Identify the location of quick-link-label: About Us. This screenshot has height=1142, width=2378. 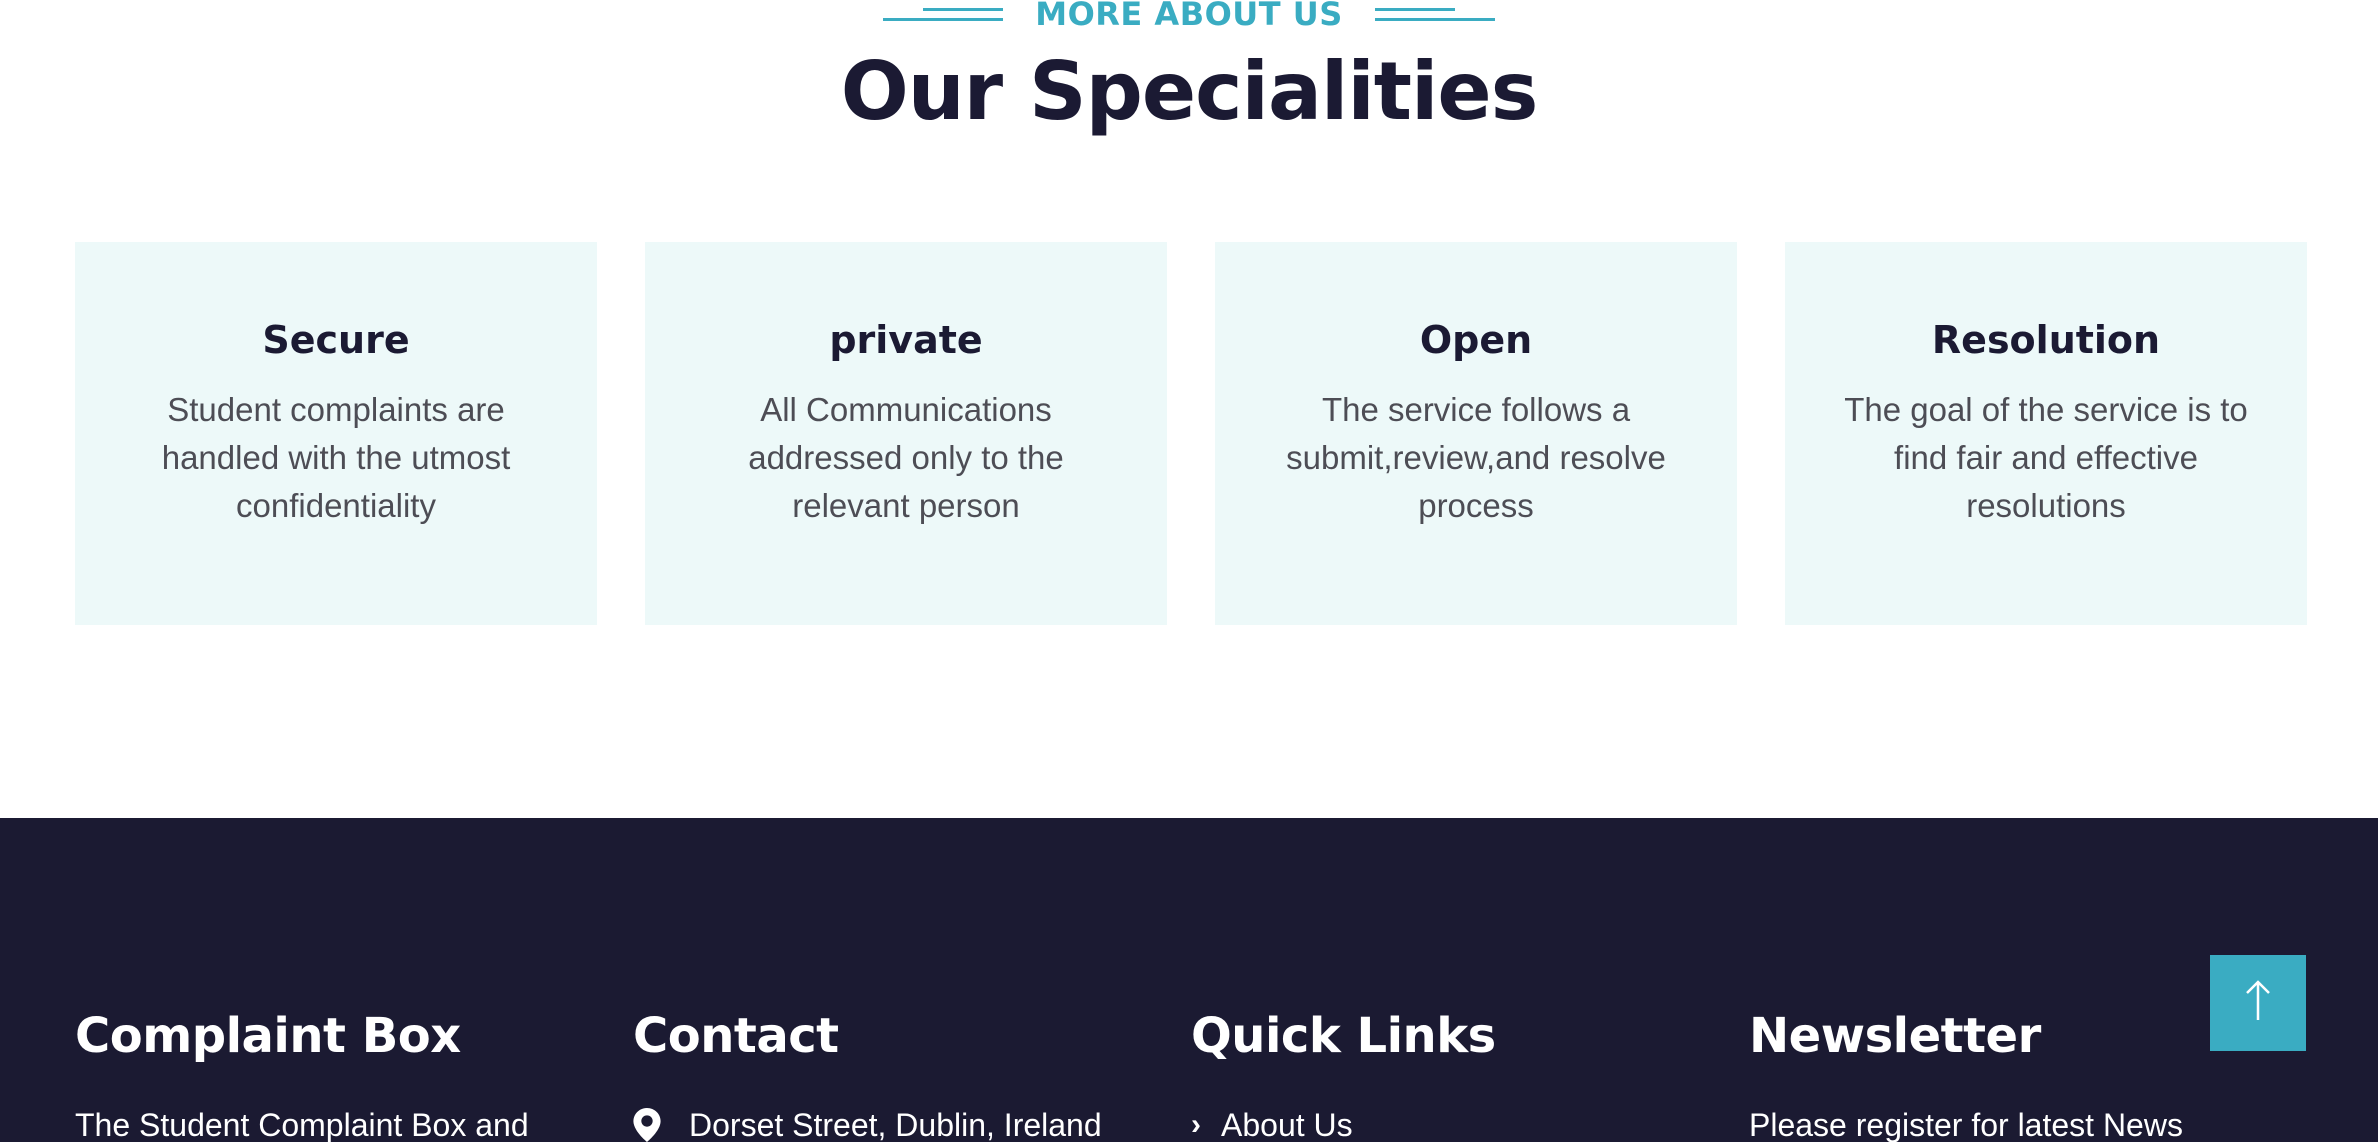
(1287, 1123).